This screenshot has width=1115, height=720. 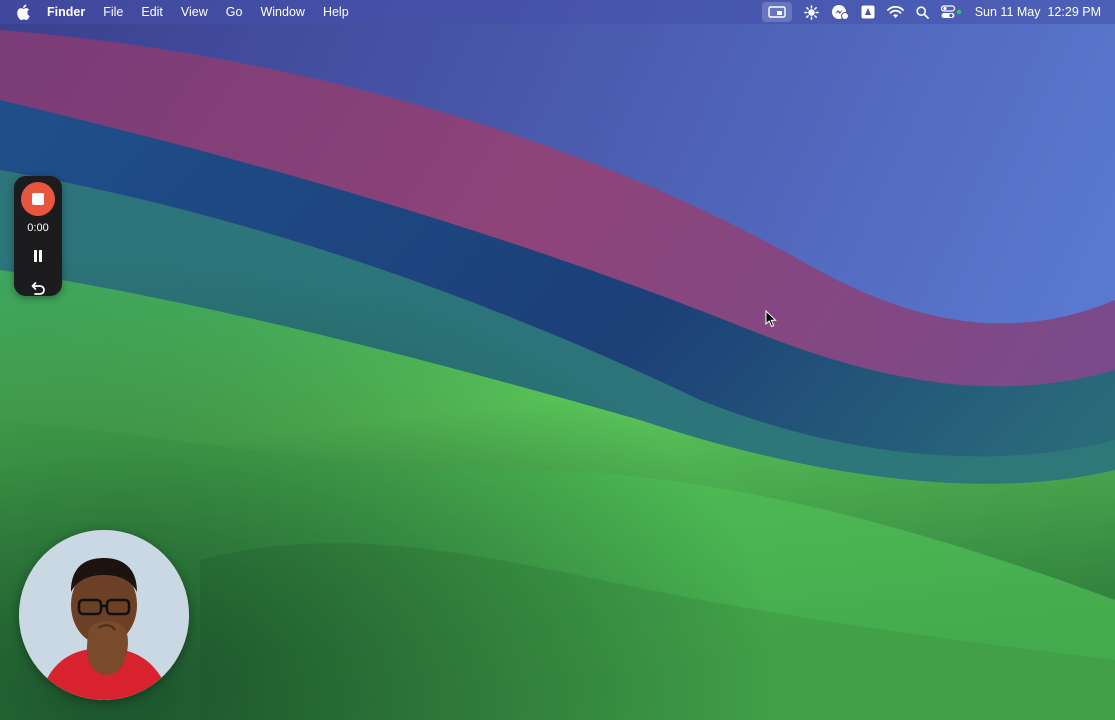 I want to click on webcam-person-icon, so click(x=104, y=615).